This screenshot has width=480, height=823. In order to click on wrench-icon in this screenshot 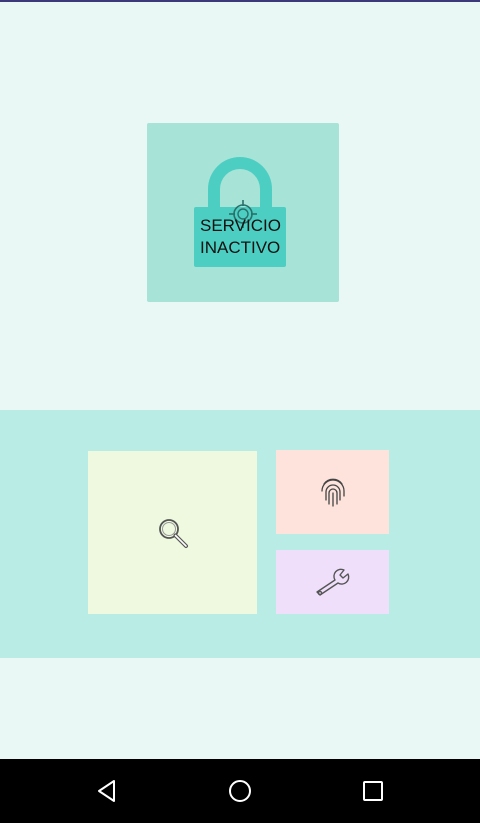, I will do `click(332, 582)`.